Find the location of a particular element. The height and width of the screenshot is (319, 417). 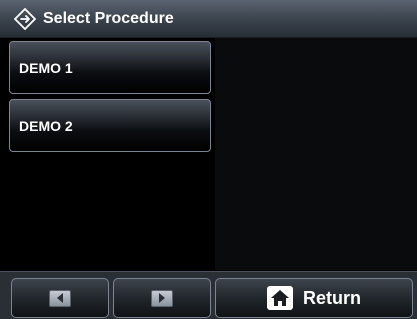

procedure-item-demo-1: DEMO 1 is located at coordinates (110, 67).